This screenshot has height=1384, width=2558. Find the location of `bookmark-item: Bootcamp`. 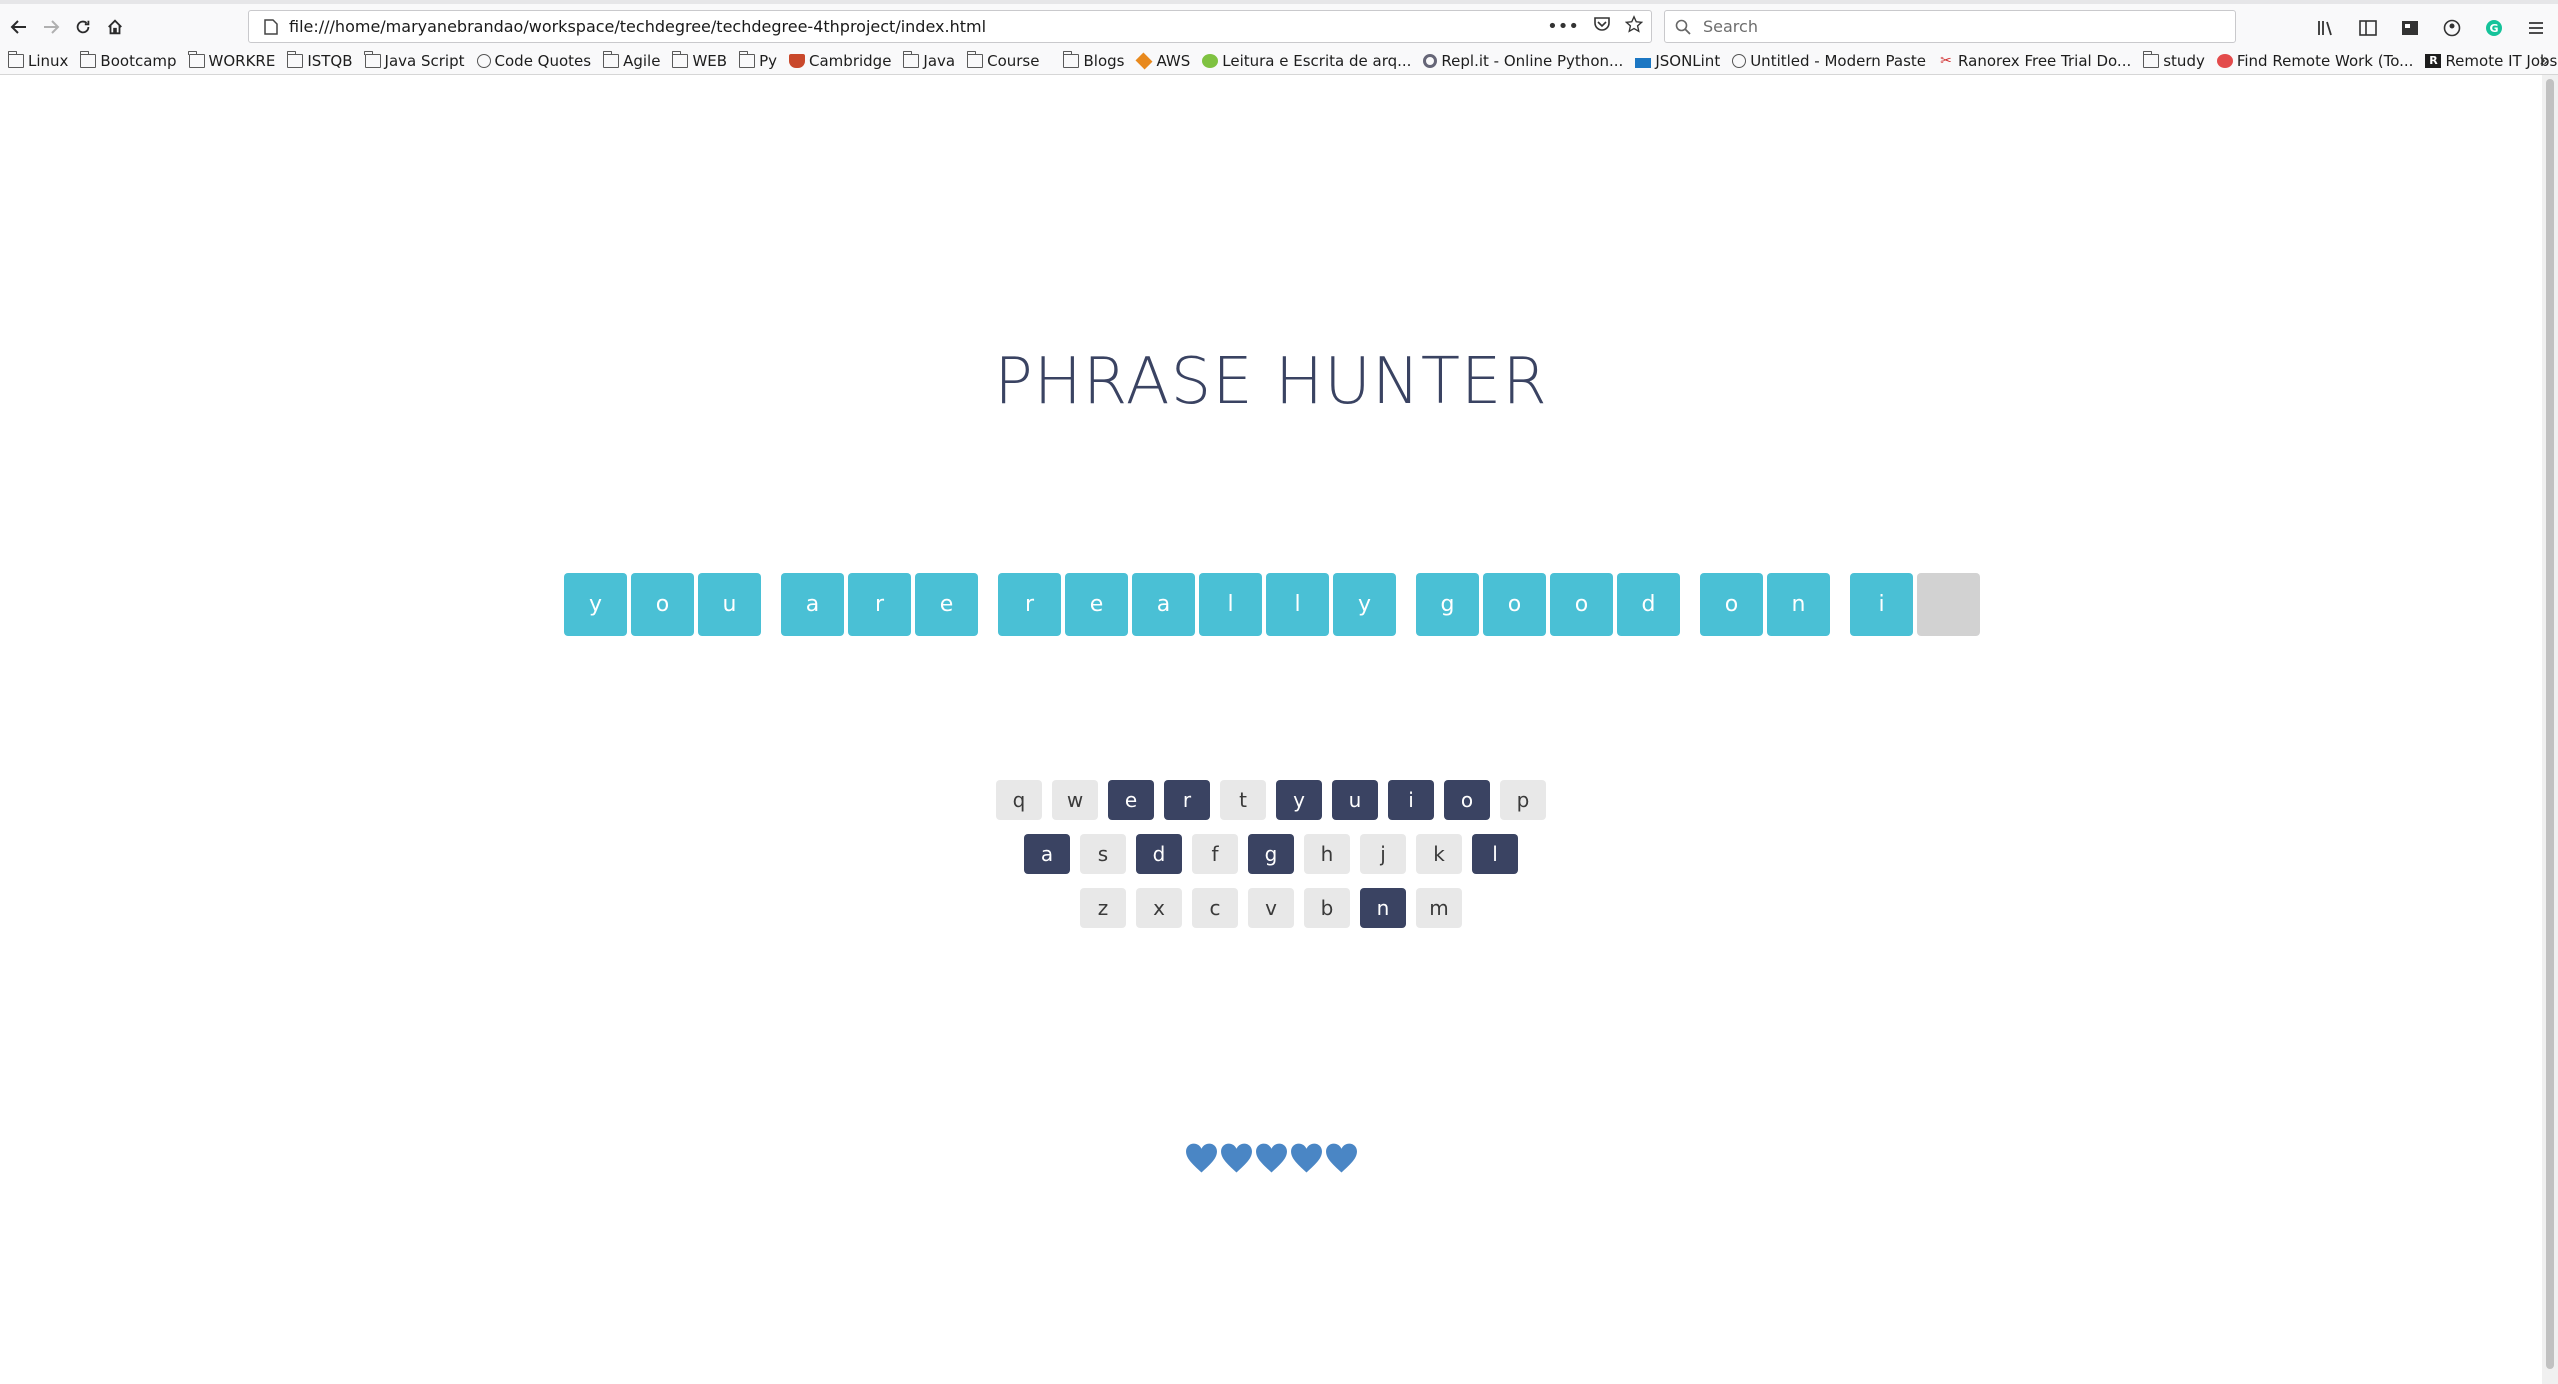

bookmark-item: Bootcamp is located at coordinates (128, 60).